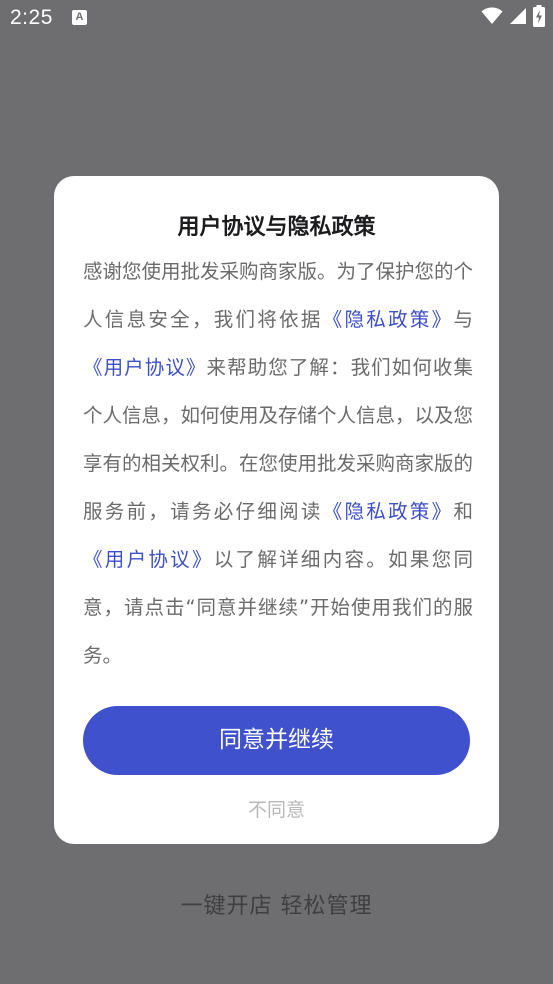 This screenshot has height=984, width=553. What do you see at coordinates (539, 18) in the screenshot?
I see `battery-charging-icon` at bounding box center [539, 18].